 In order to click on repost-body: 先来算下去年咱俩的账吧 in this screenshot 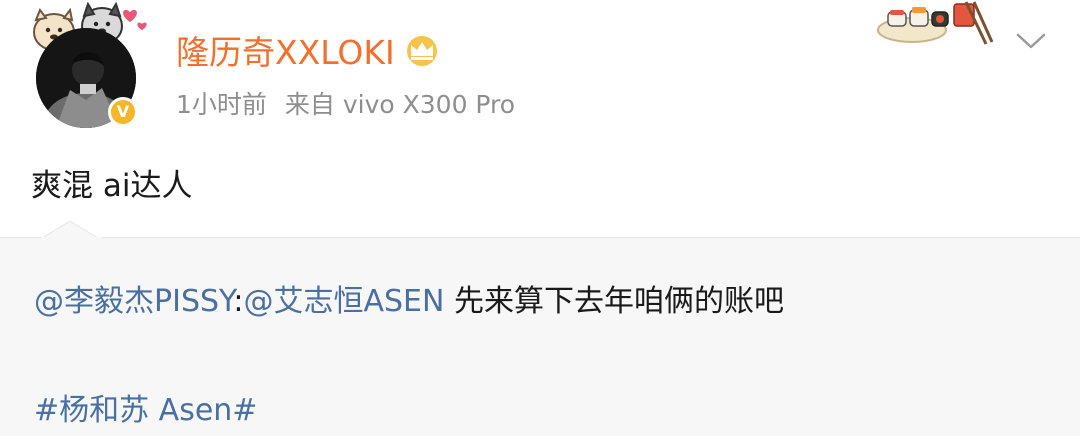, I will do `click(614, 301)`.